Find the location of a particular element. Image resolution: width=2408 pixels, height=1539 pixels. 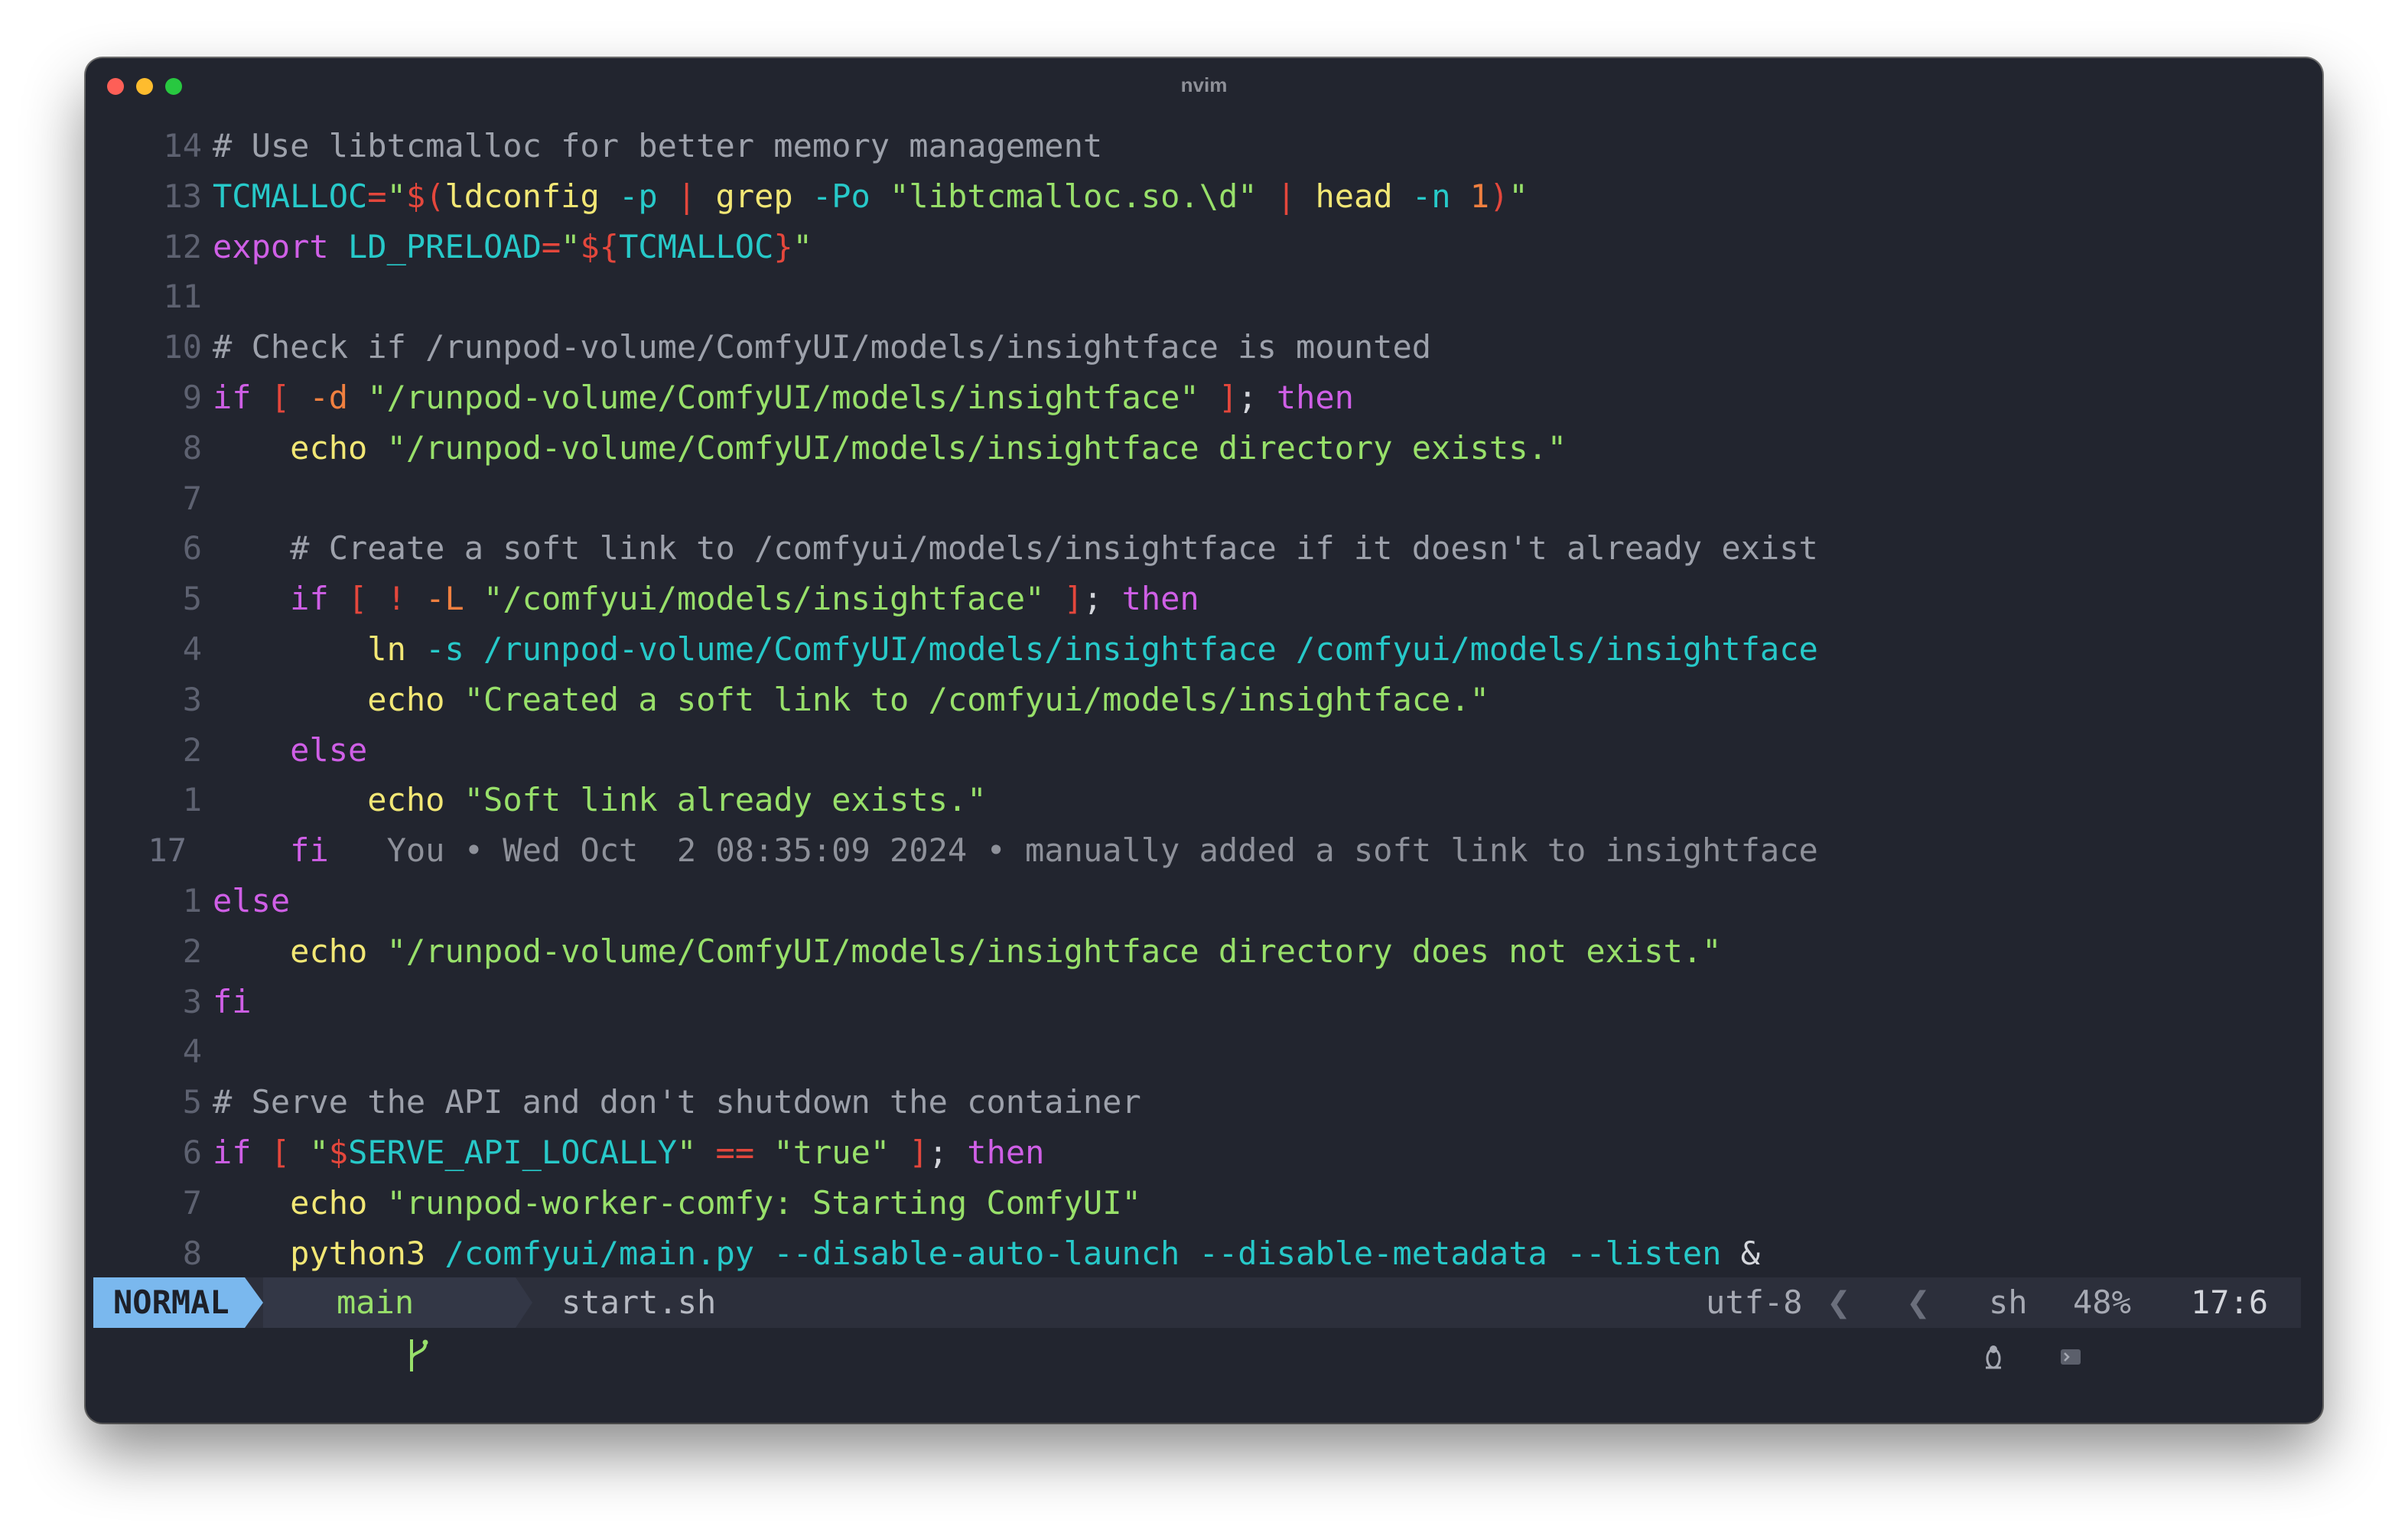

code-token: } is located at coordinates (783, 246).